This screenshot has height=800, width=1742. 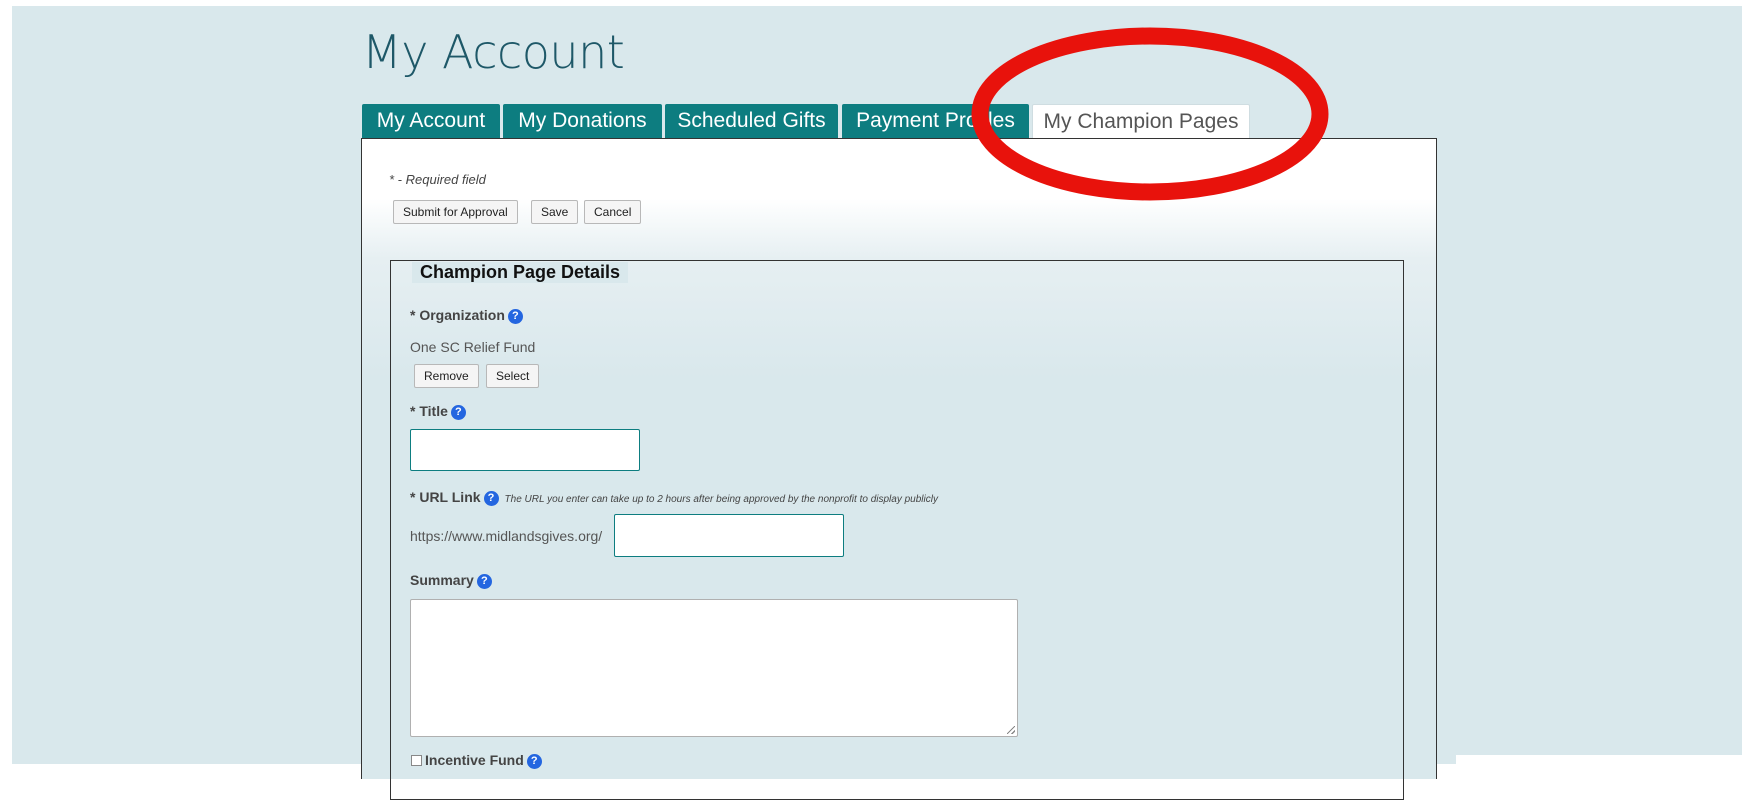 I want to click on summary-label: Summary?, so click(x=451, y=580).